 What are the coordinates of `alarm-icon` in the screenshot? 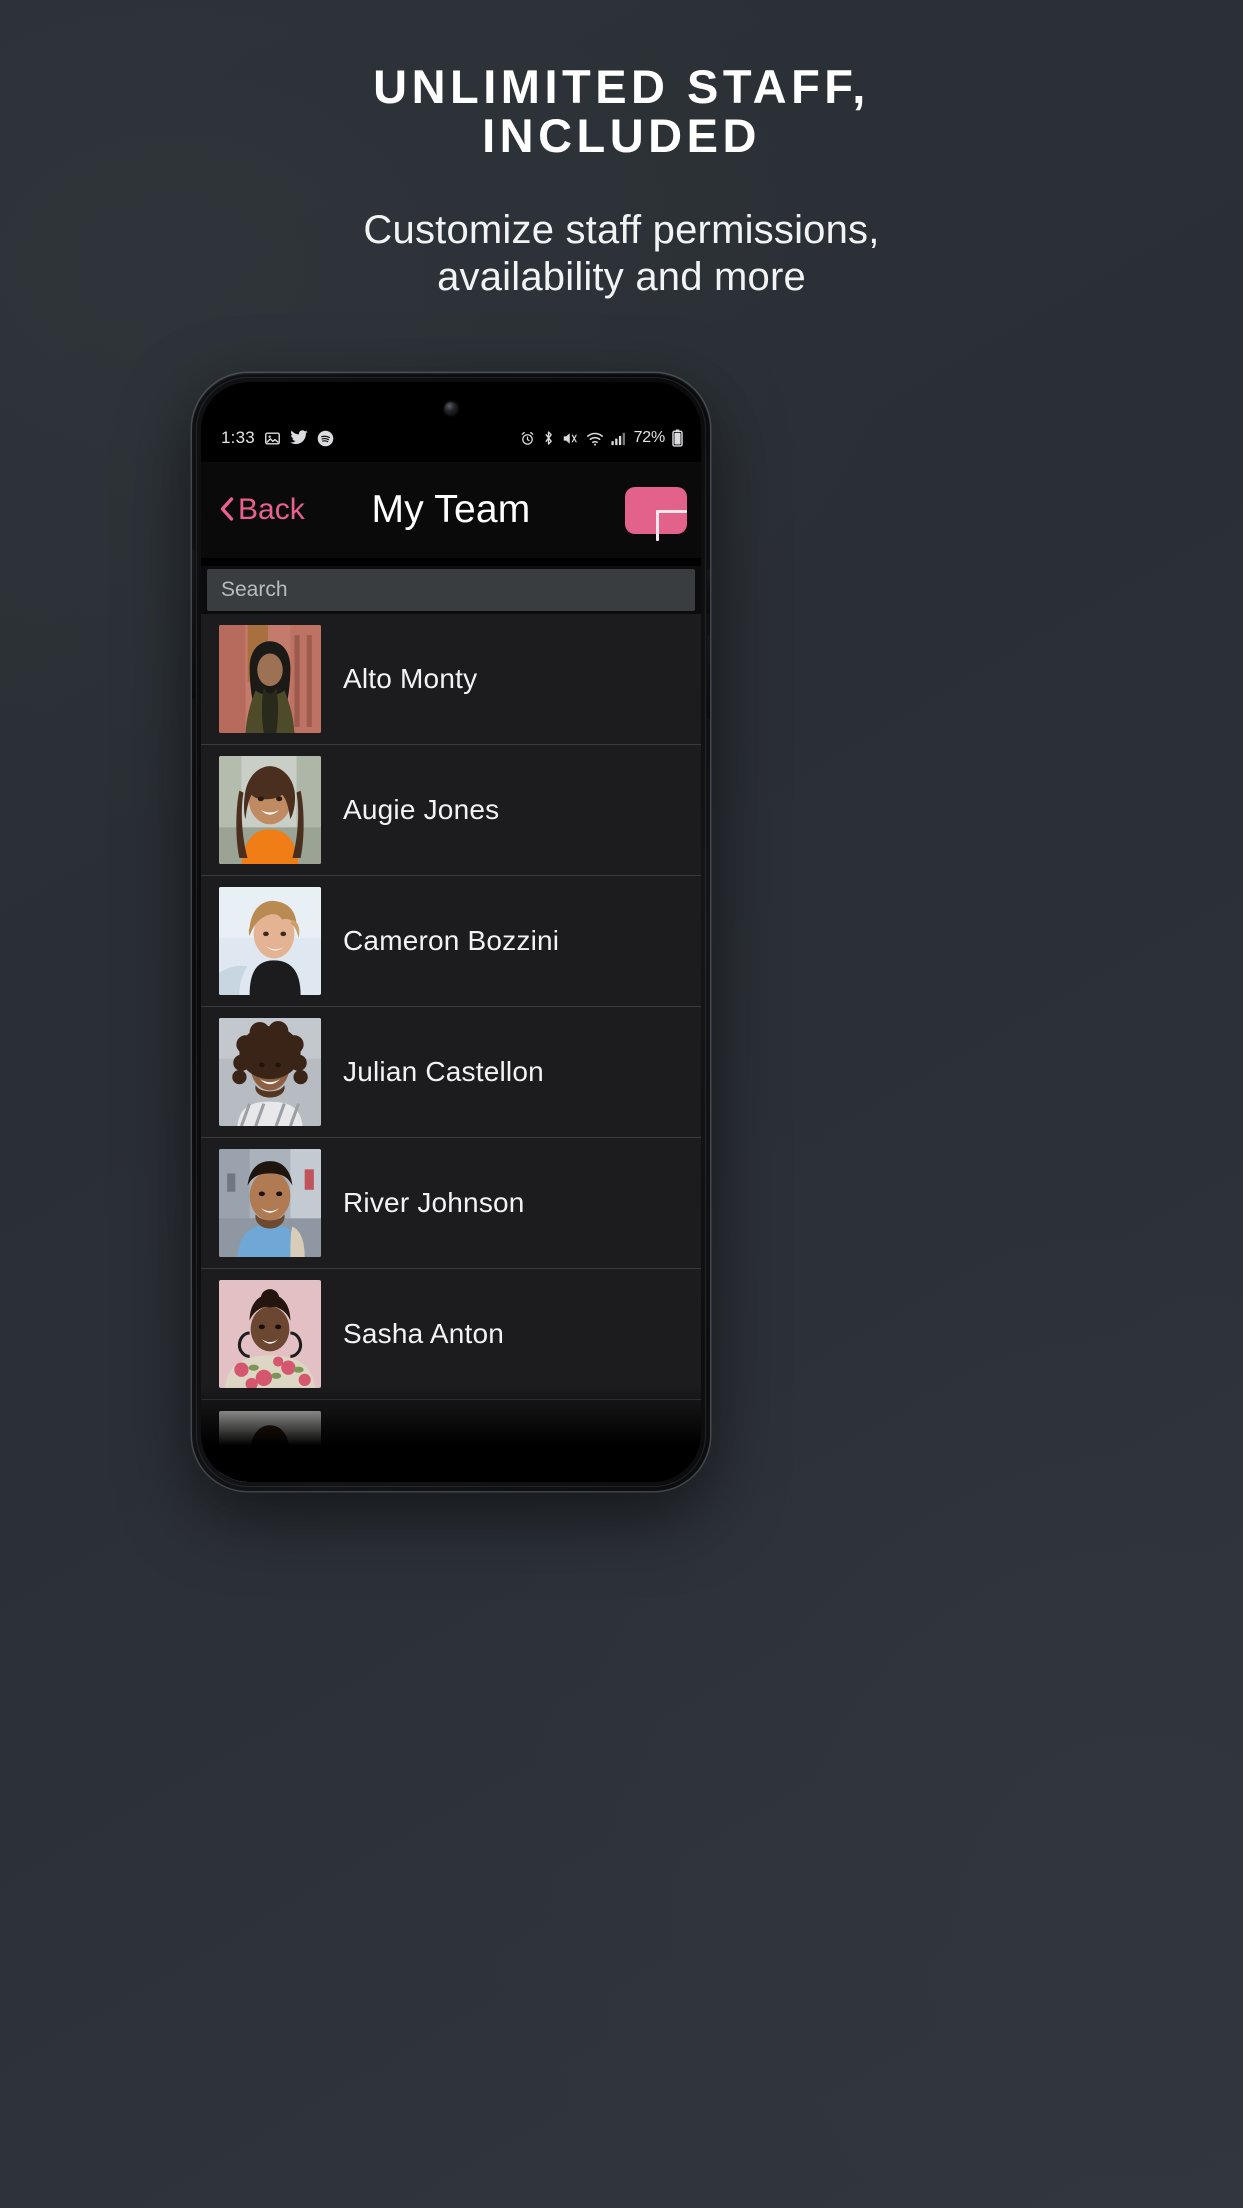 It's located at (527, 438).